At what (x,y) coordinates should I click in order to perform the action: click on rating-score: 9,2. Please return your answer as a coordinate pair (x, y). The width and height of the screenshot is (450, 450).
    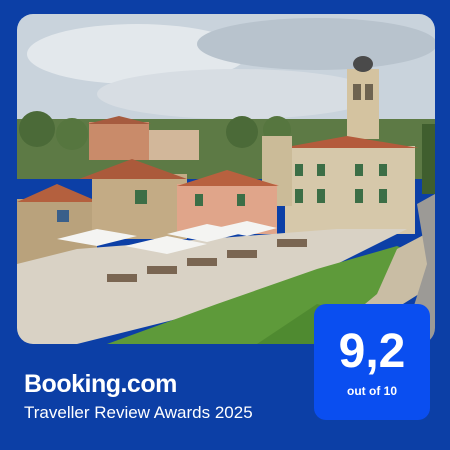
    Looking at the image, I should click on (372, 351).